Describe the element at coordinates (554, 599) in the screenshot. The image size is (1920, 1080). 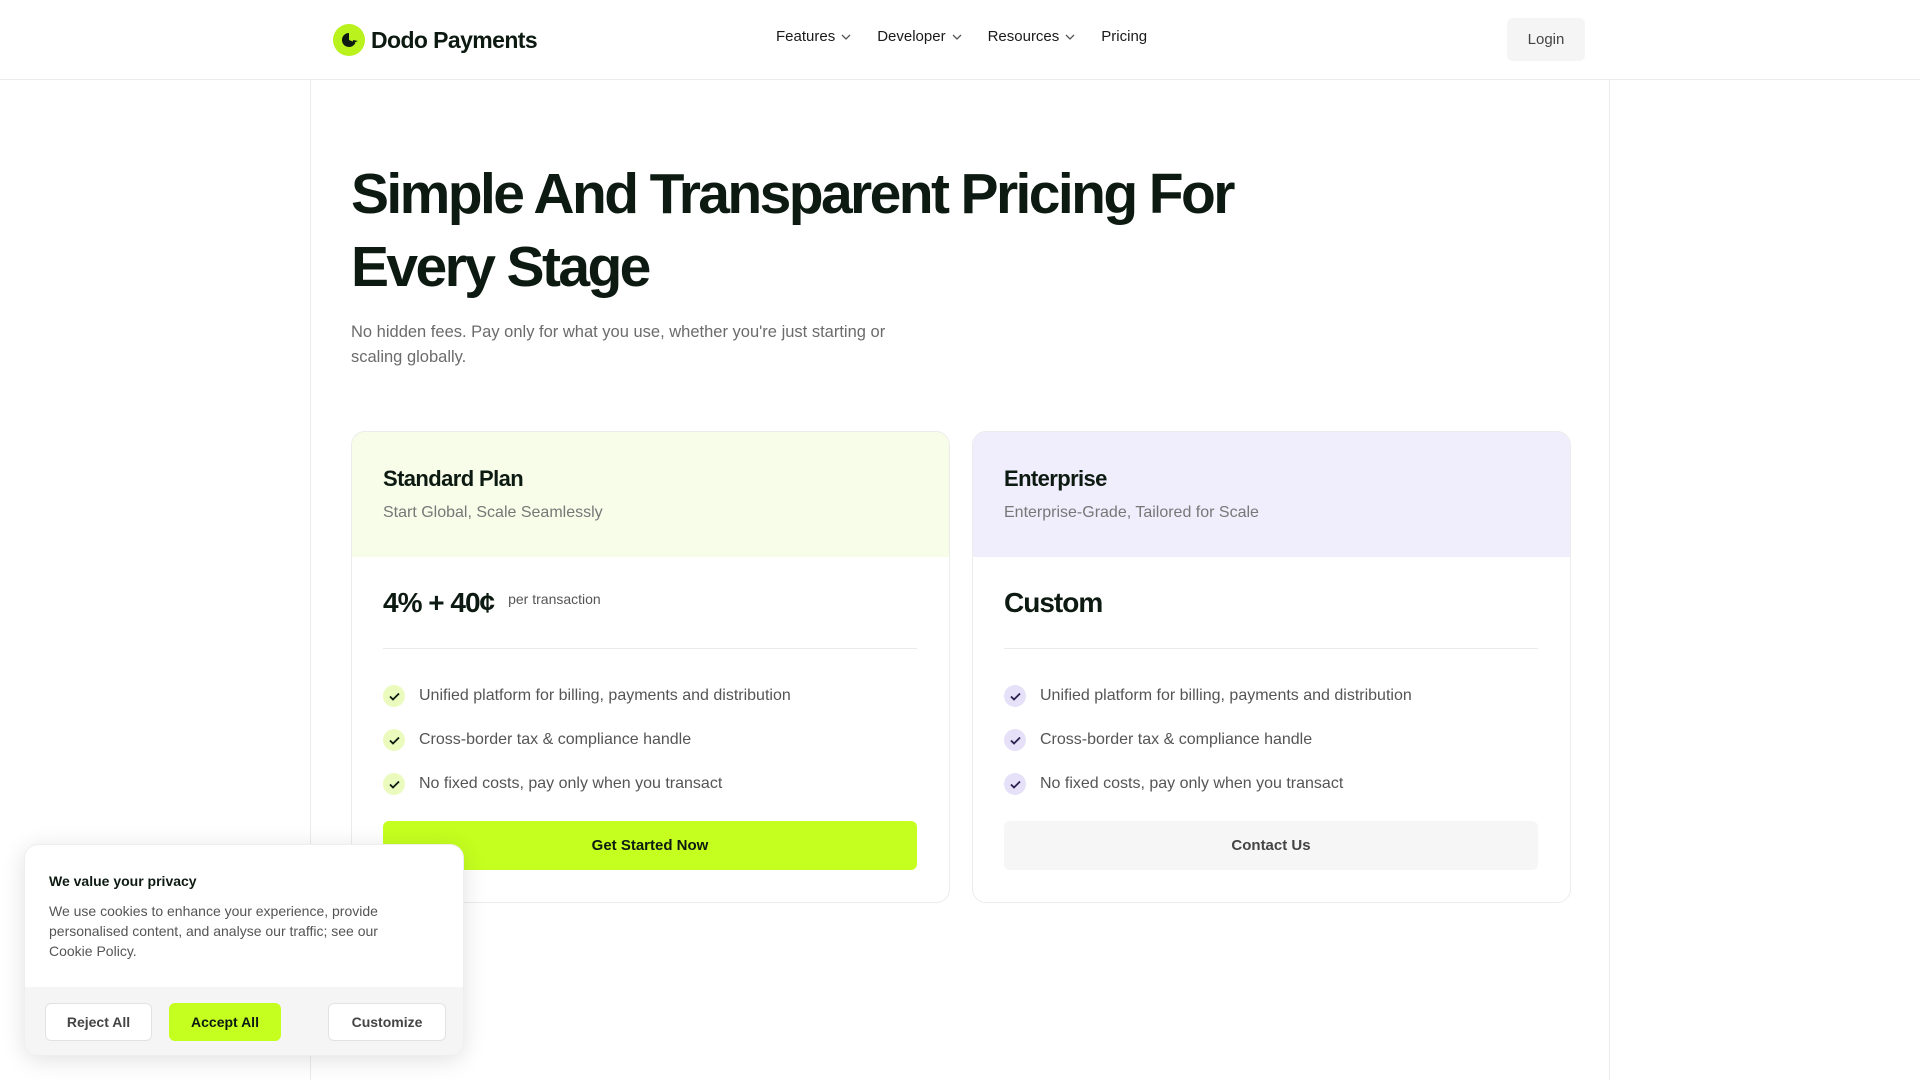
I see `plan-price-unit: per transaction` at that location.